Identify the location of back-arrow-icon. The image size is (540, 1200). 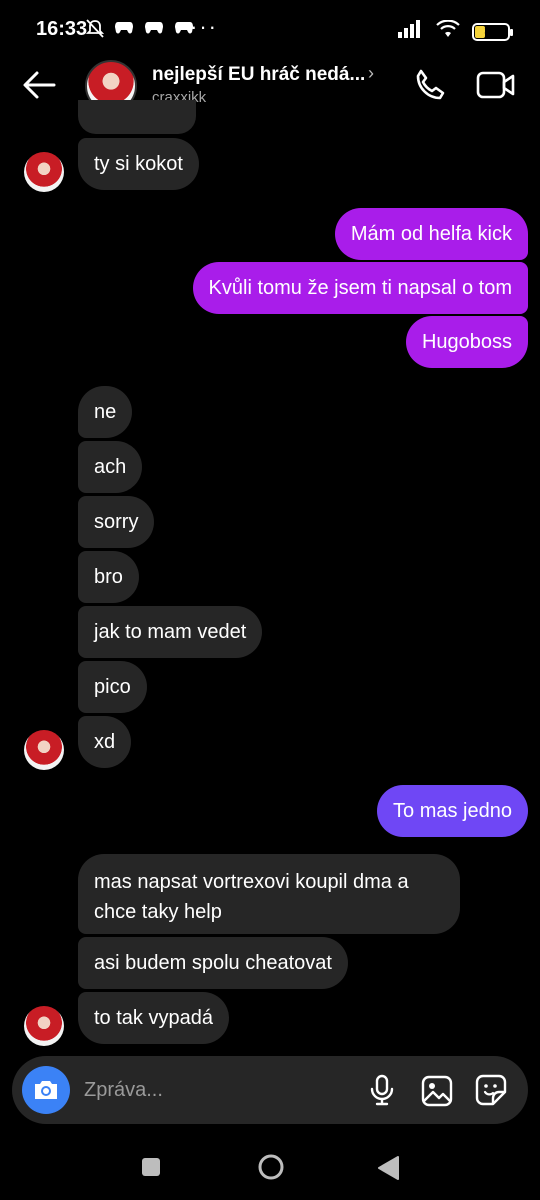
(39, 85).